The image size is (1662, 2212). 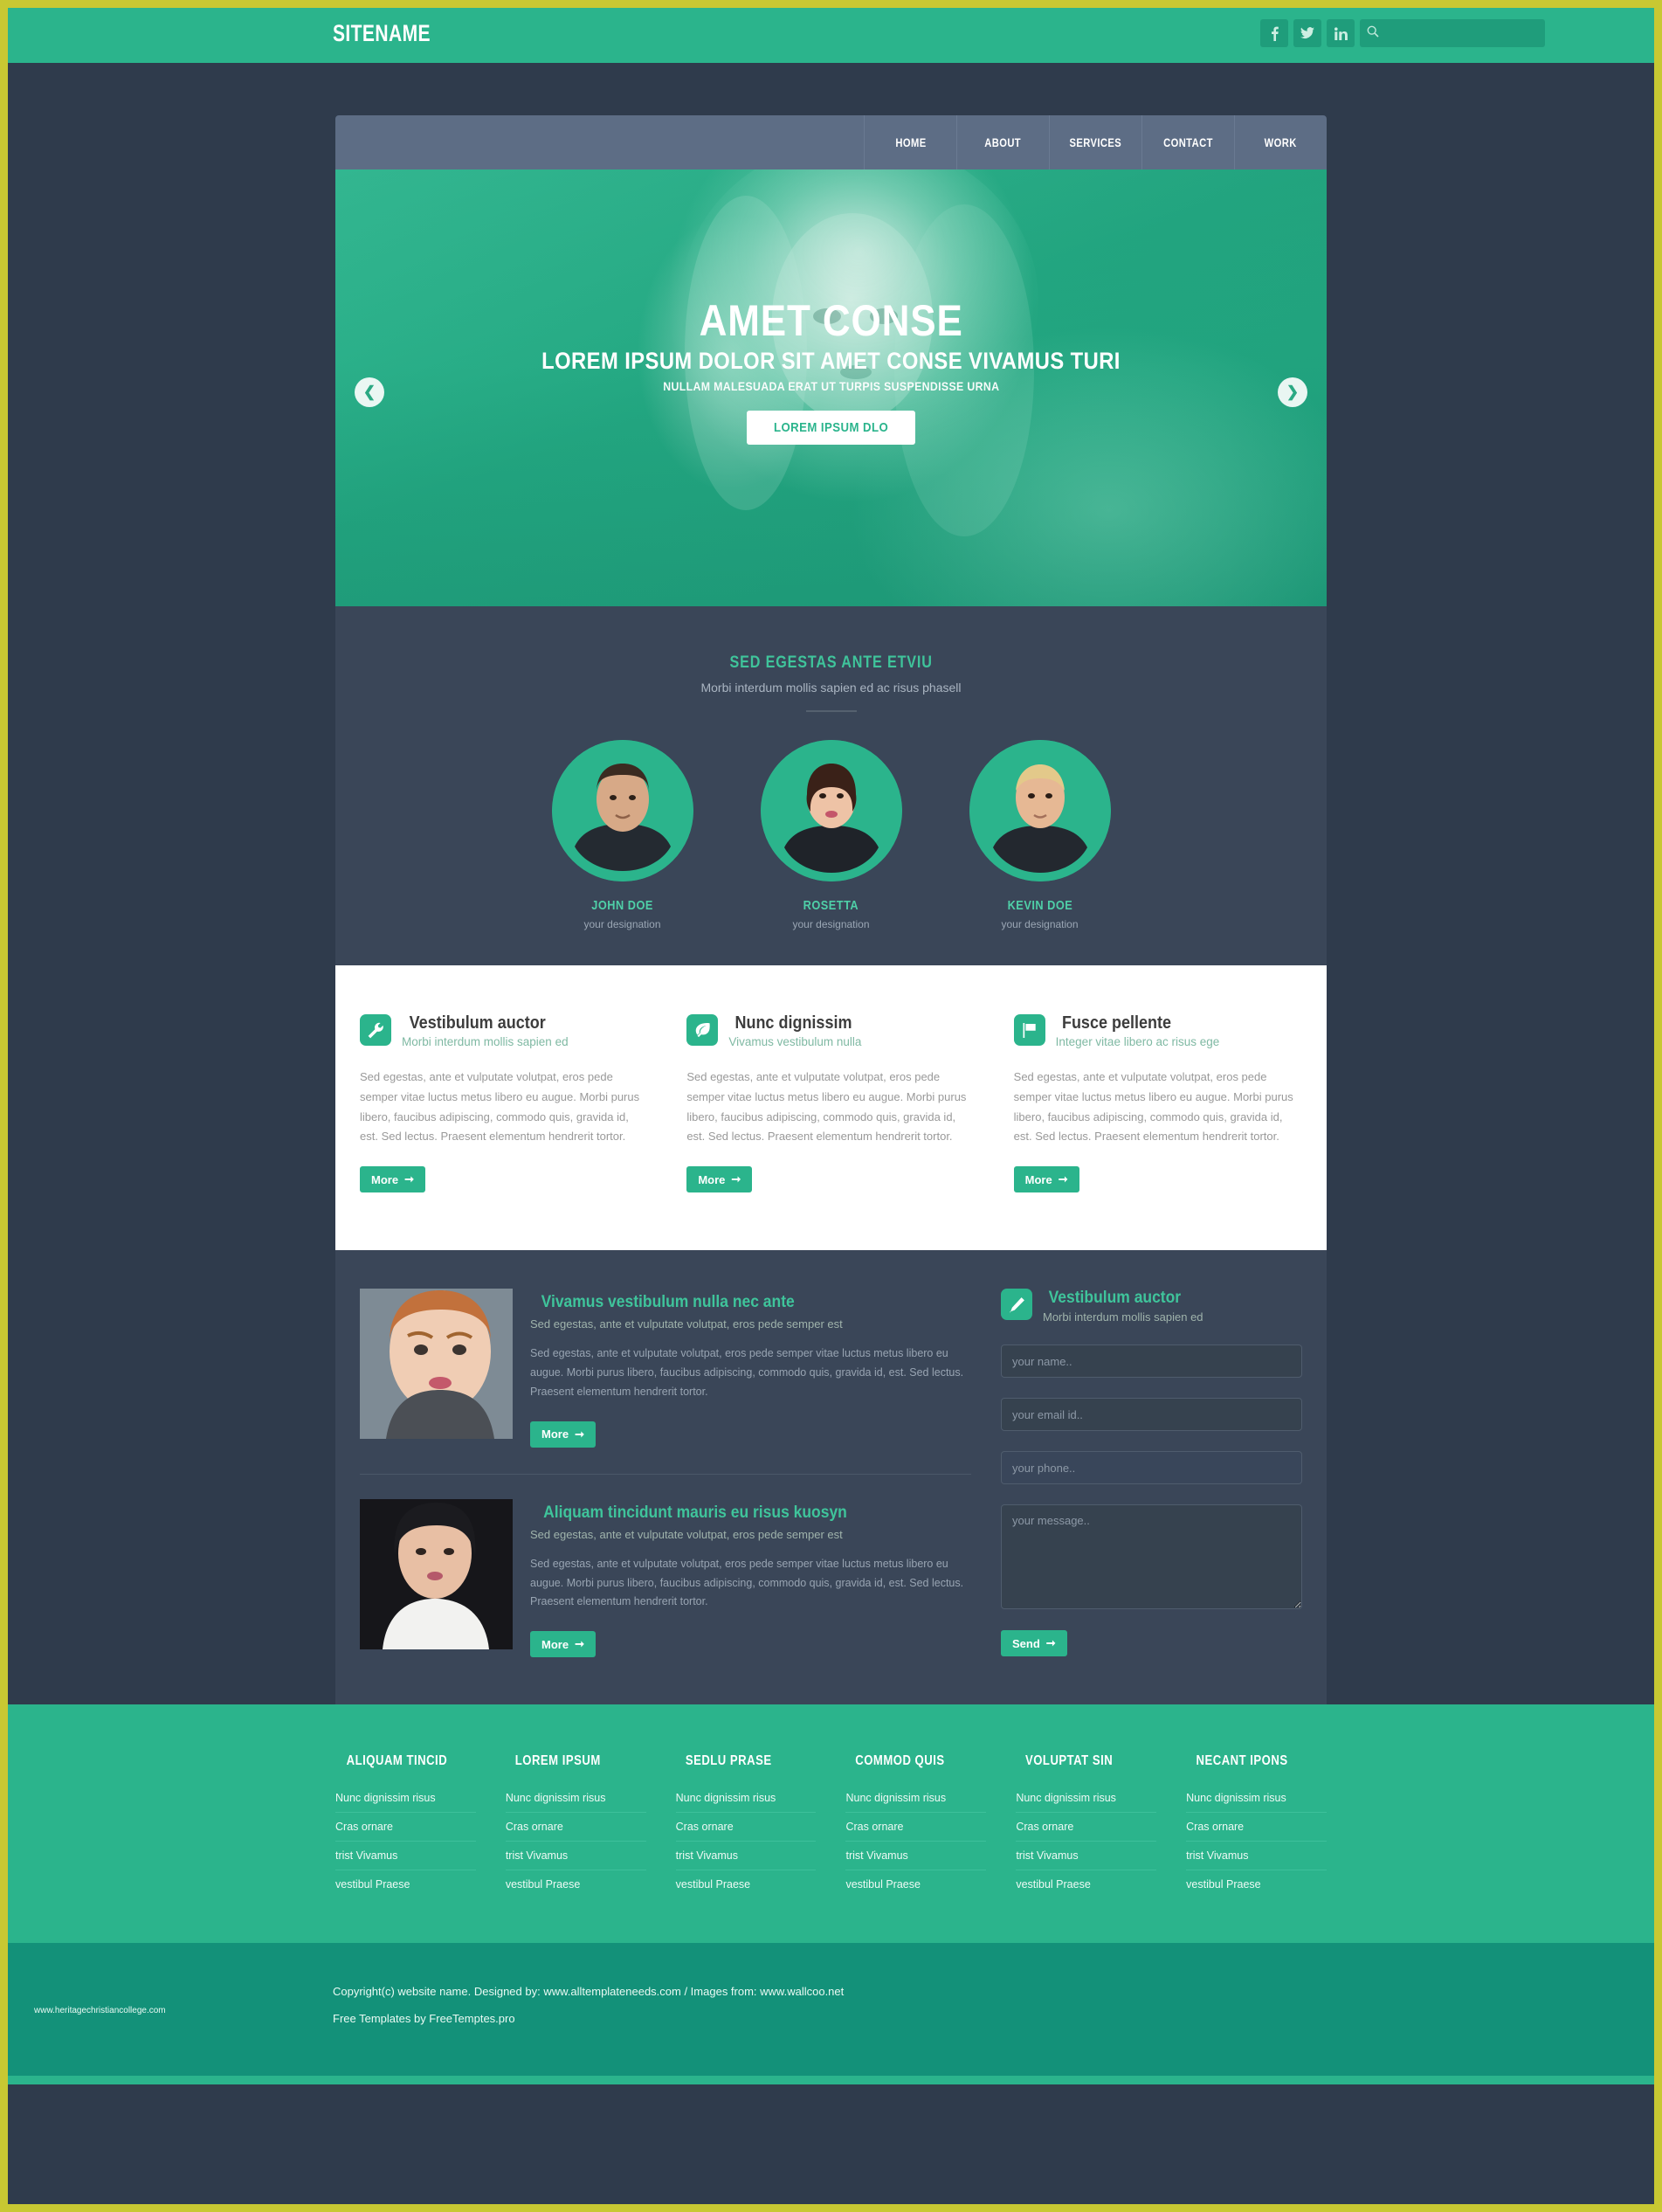 I want to click on twitter-icon, so click(x=1307, y=33).